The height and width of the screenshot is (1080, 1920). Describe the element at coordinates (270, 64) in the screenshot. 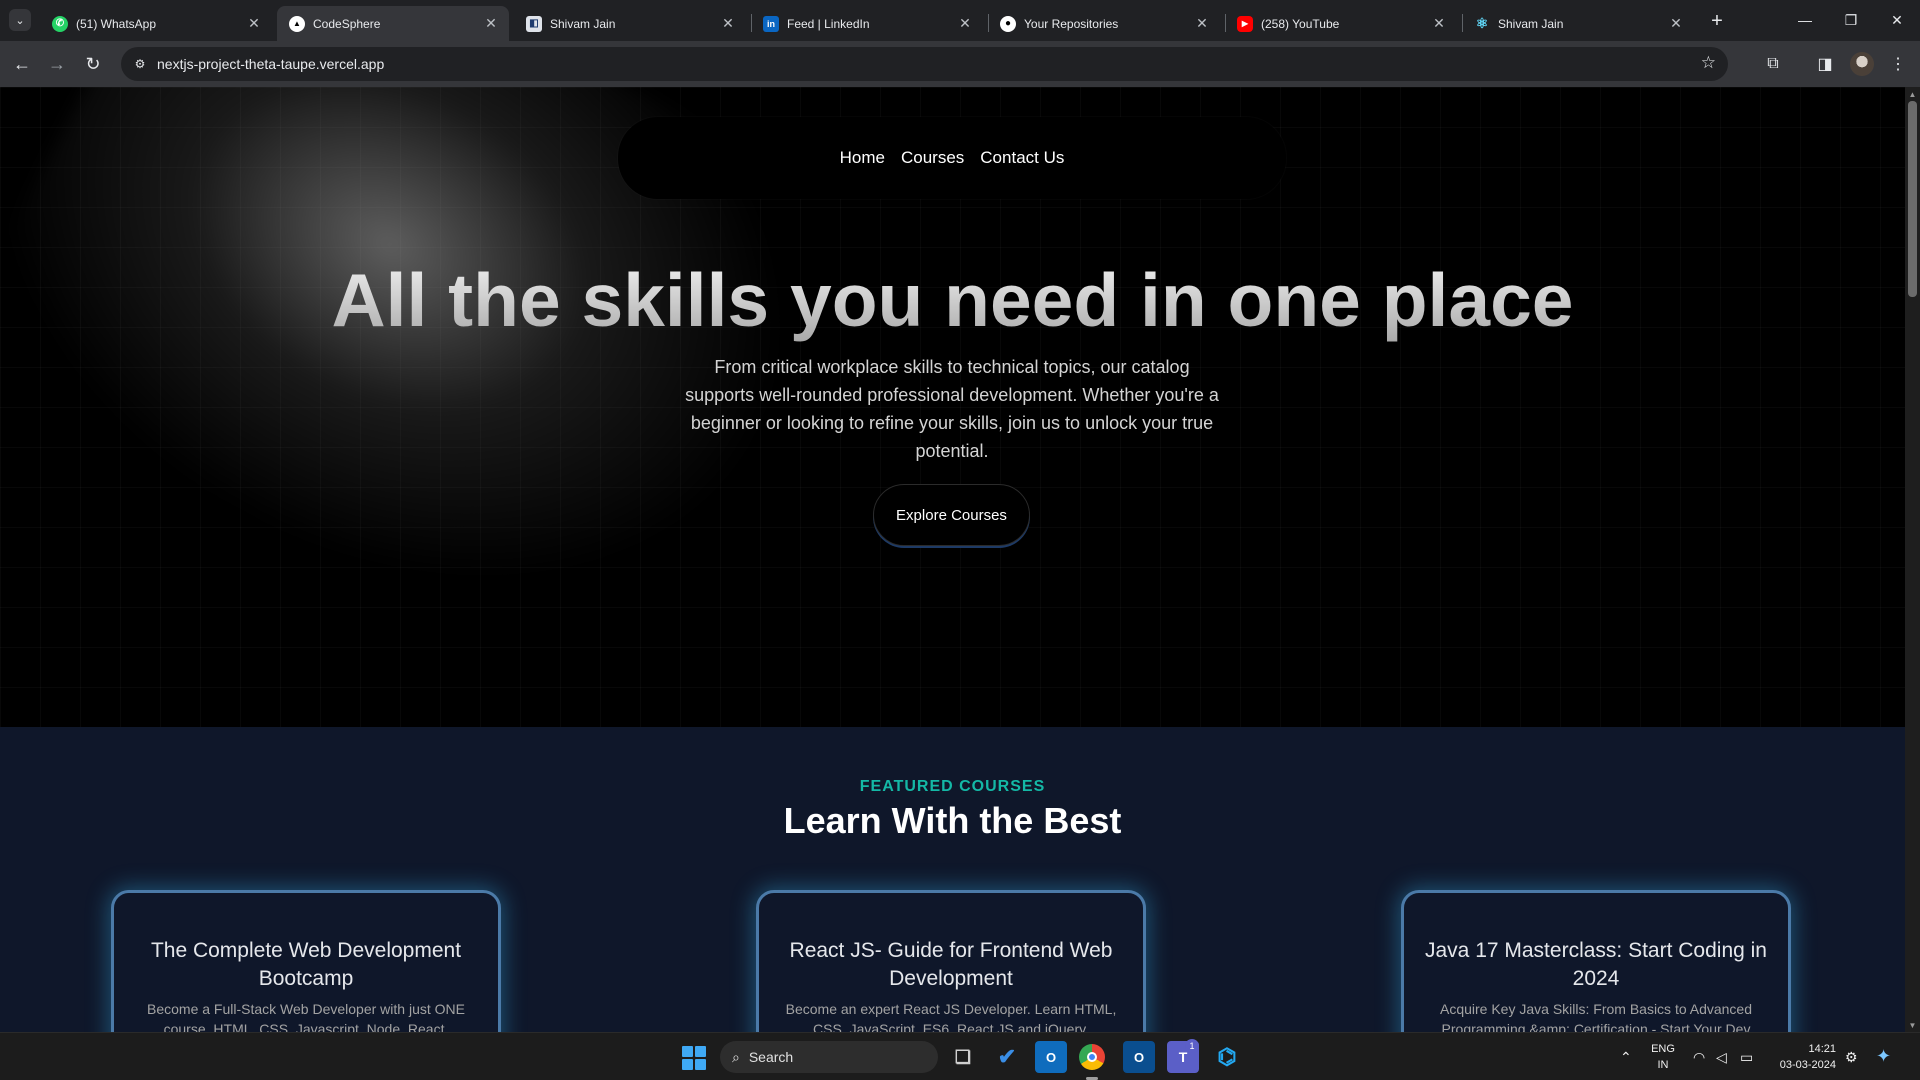

I see `url-text: nextjs-project-theta-taupe.vercel.app` at that location.